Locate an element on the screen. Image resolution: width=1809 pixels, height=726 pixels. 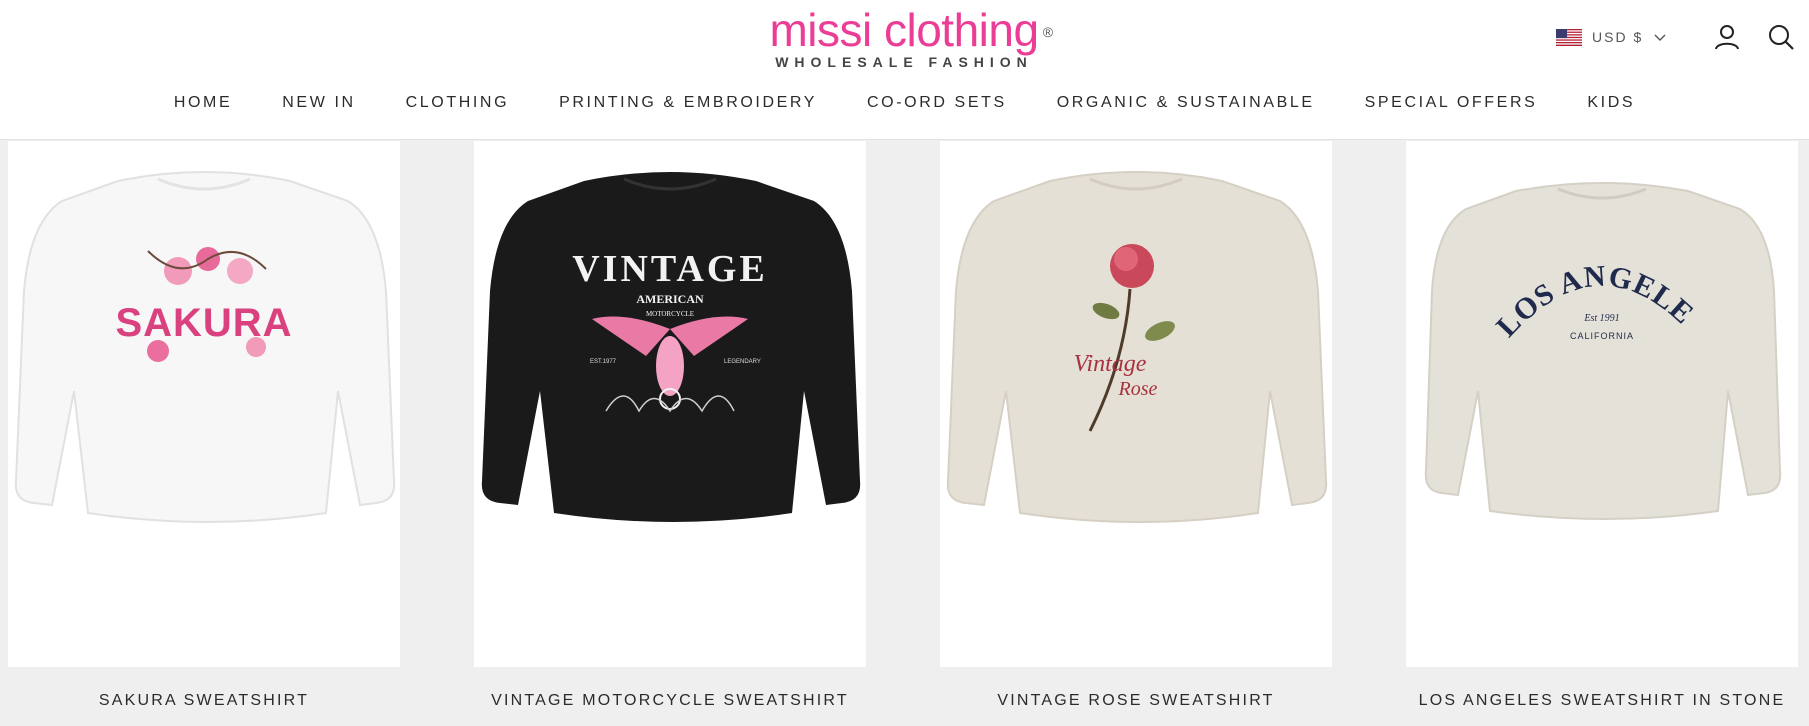
registered-mark: ® is located at coordinates (1047, 32).